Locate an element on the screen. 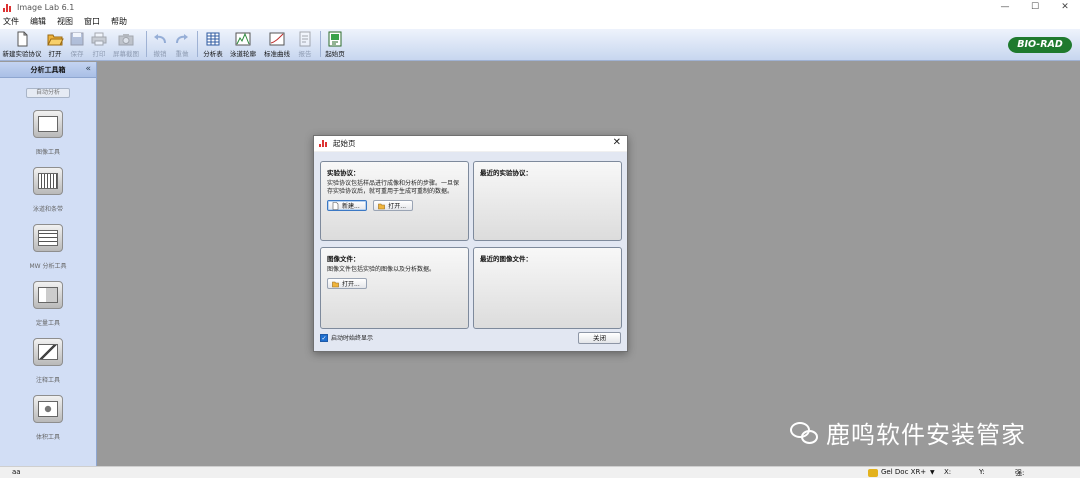  quantity-tools-icon is located at coordinates (48, 295).